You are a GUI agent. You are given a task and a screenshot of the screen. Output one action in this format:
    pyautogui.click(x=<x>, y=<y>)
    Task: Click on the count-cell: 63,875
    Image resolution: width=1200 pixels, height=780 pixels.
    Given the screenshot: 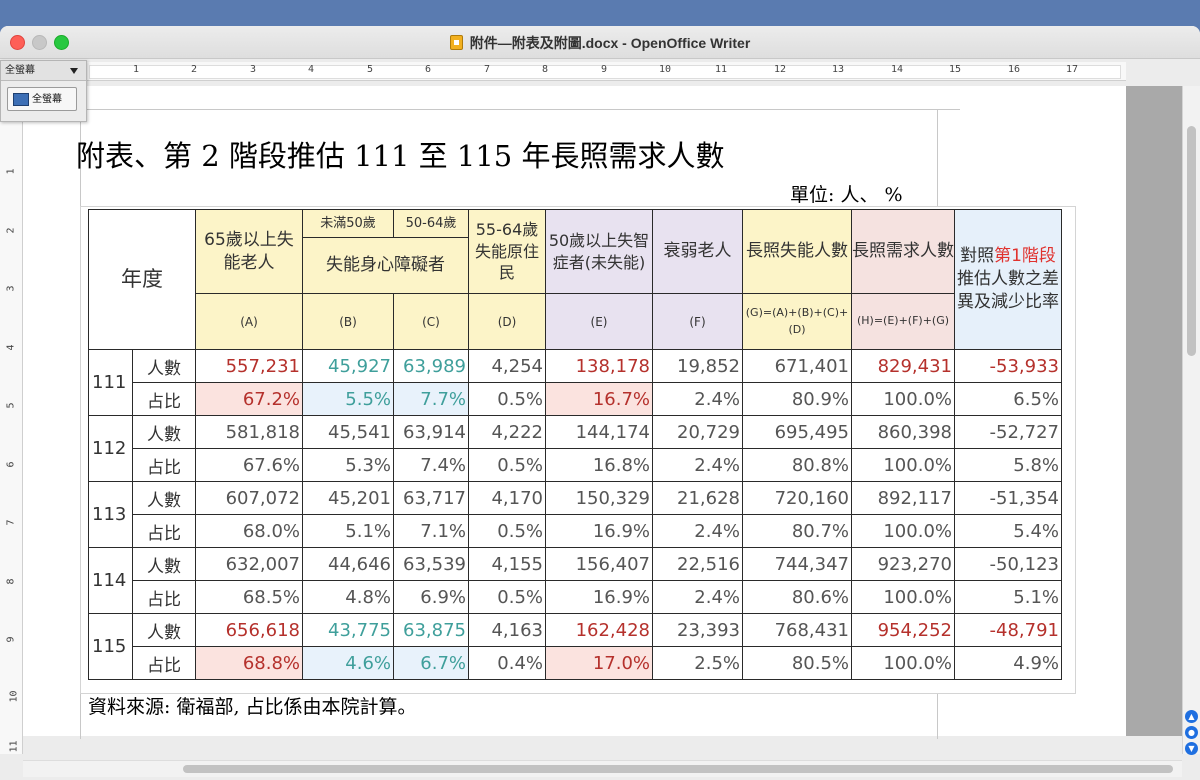 What is the action you would take?
    pyautogui.click(x=431, y=630)
    